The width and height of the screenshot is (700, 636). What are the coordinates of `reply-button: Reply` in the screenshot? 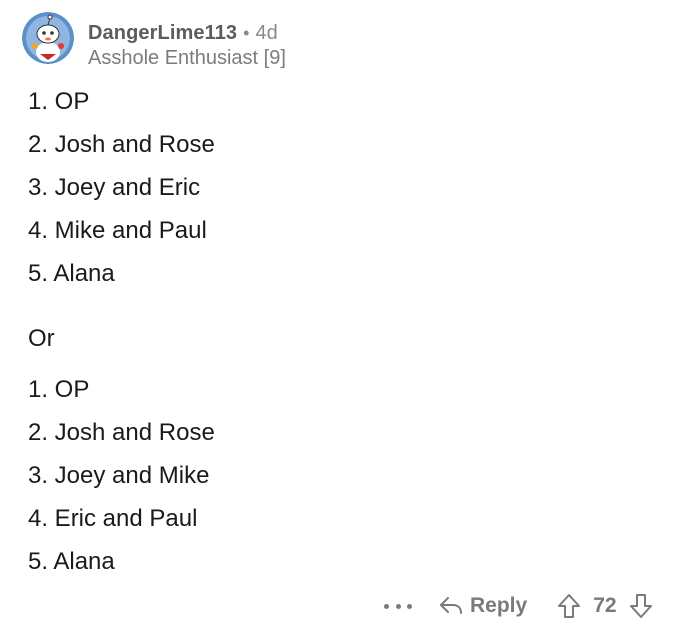 It's located at (482, 606).